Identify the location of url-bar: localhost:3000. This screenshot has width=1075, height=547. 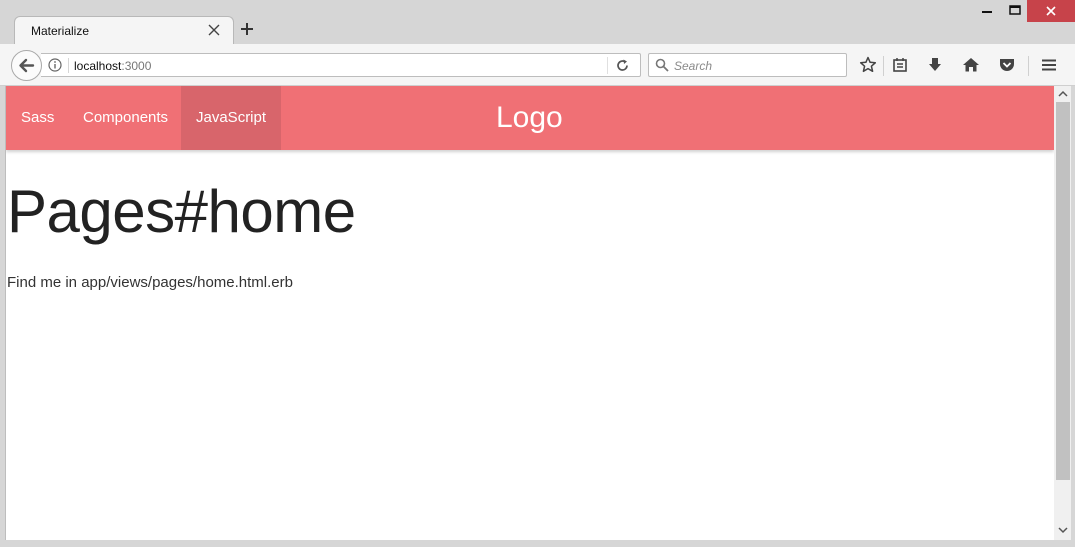
(341, 65).